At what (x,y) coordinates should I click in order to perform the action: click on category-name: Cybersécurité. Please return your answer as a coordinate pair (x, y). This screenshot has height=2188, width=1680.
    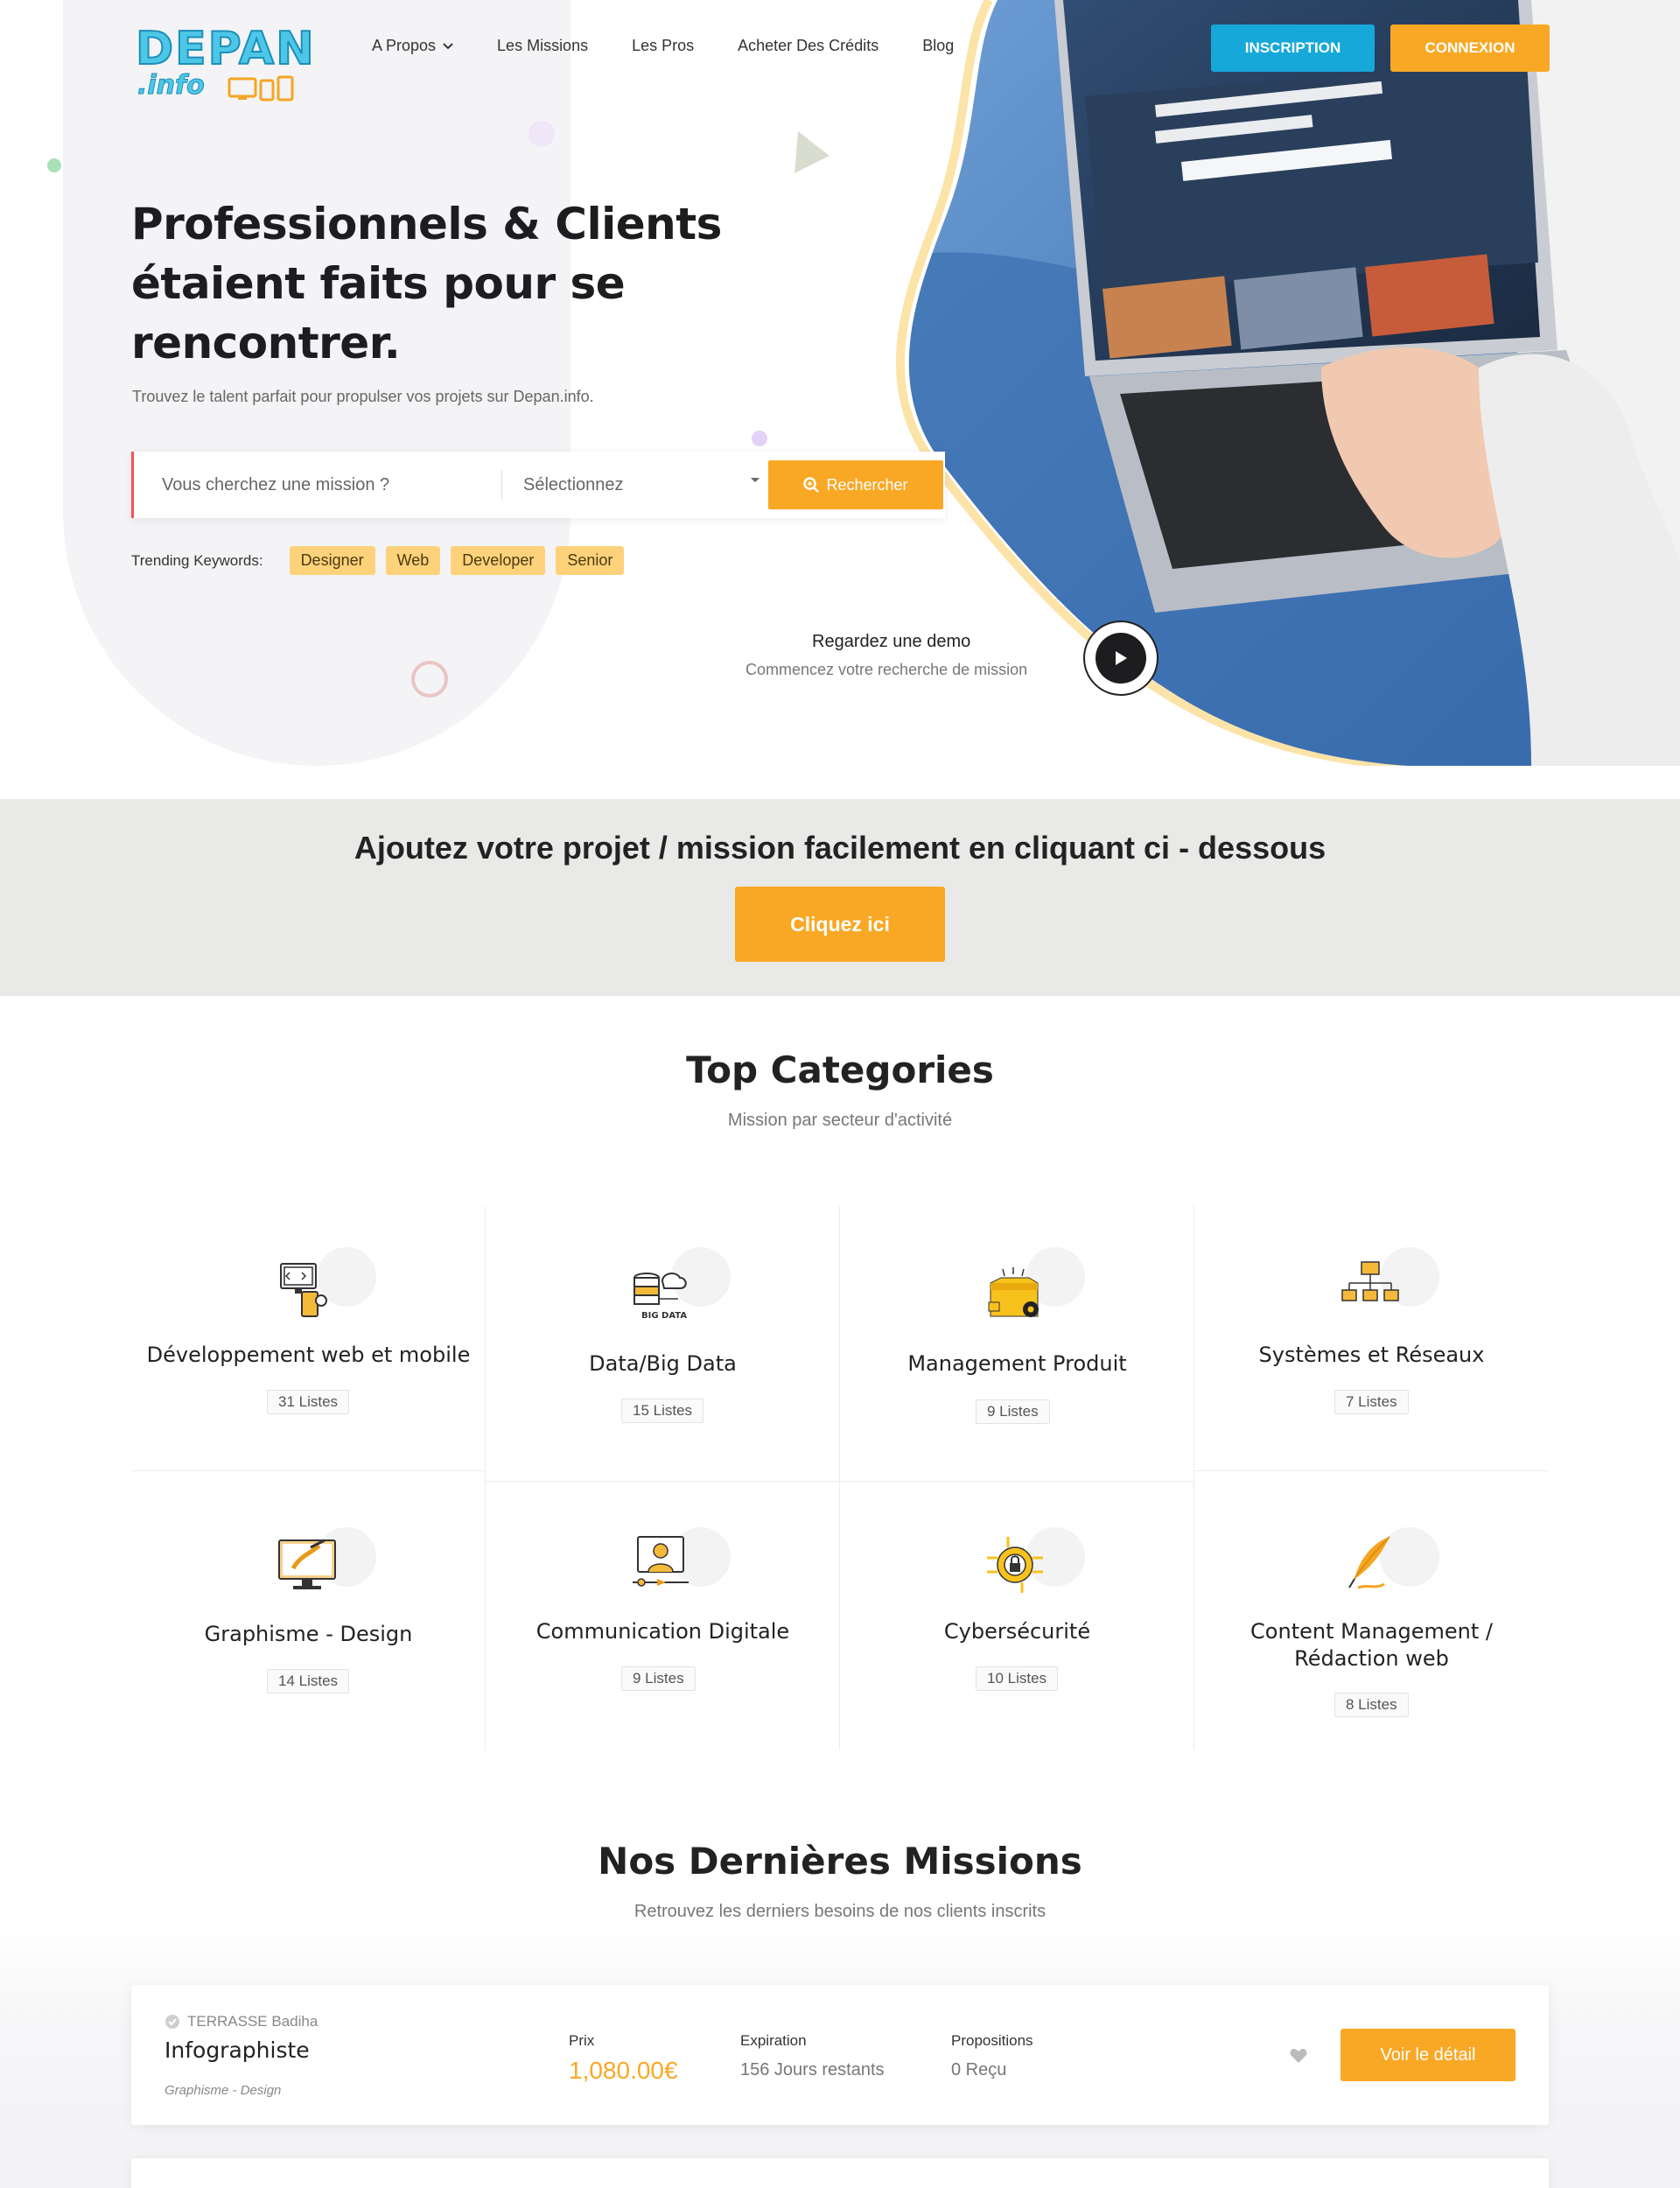
    Looking at the image, I should click on (1017, 1631).